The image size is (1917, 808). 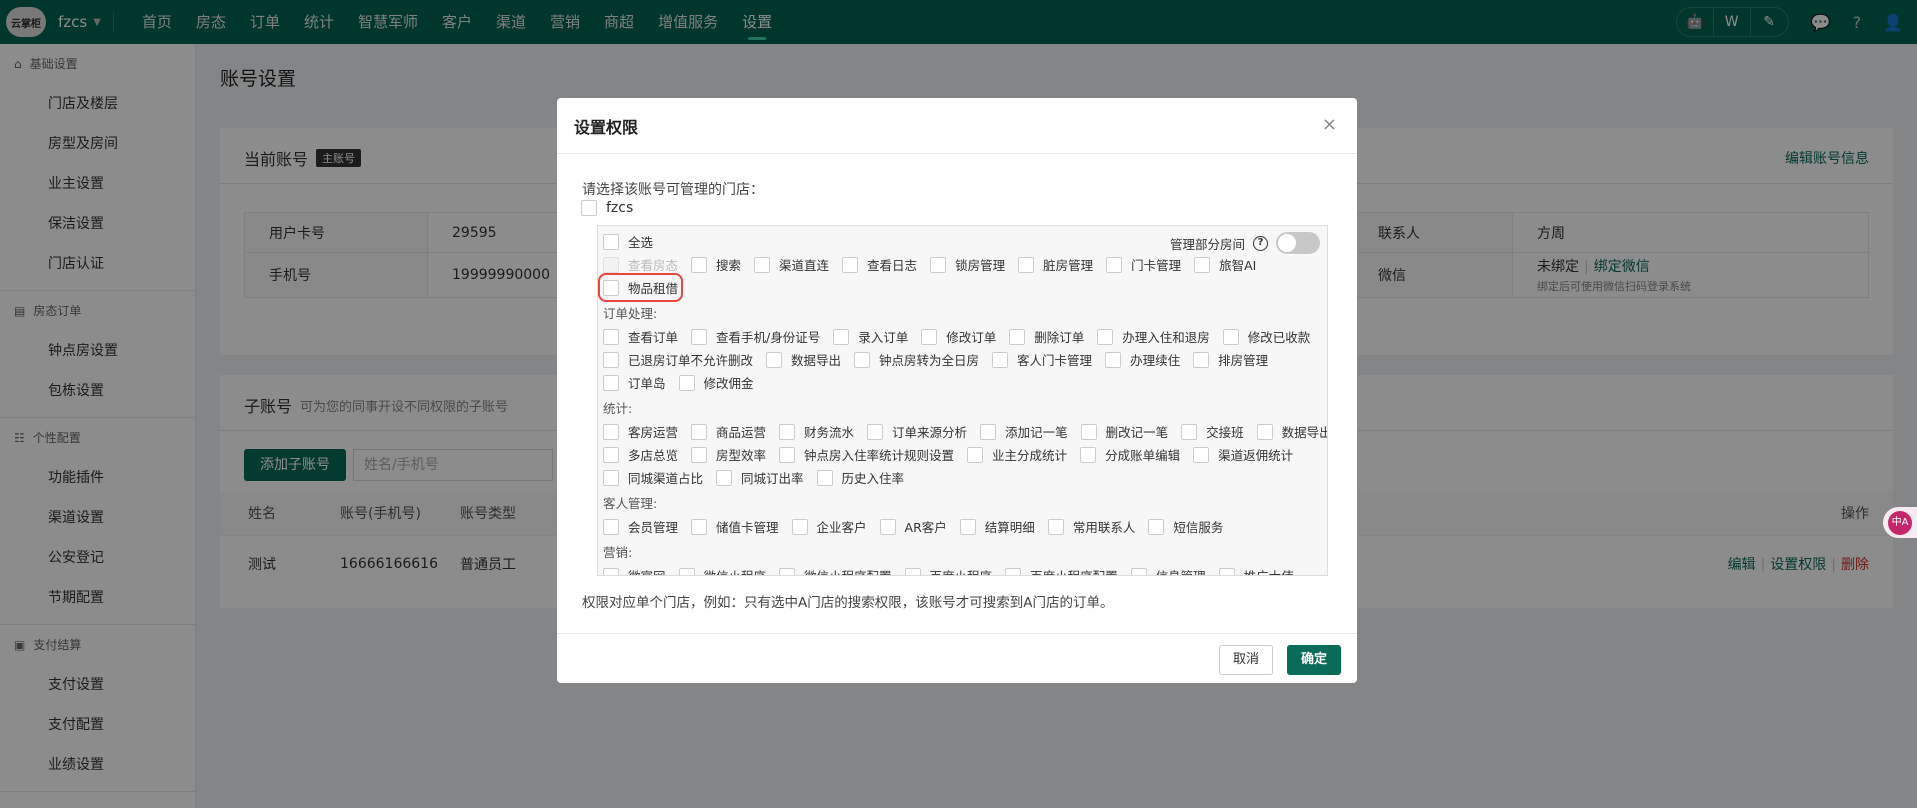 I want to click on permission-checkbox: 修改佣金, so click(x=716, y=382).